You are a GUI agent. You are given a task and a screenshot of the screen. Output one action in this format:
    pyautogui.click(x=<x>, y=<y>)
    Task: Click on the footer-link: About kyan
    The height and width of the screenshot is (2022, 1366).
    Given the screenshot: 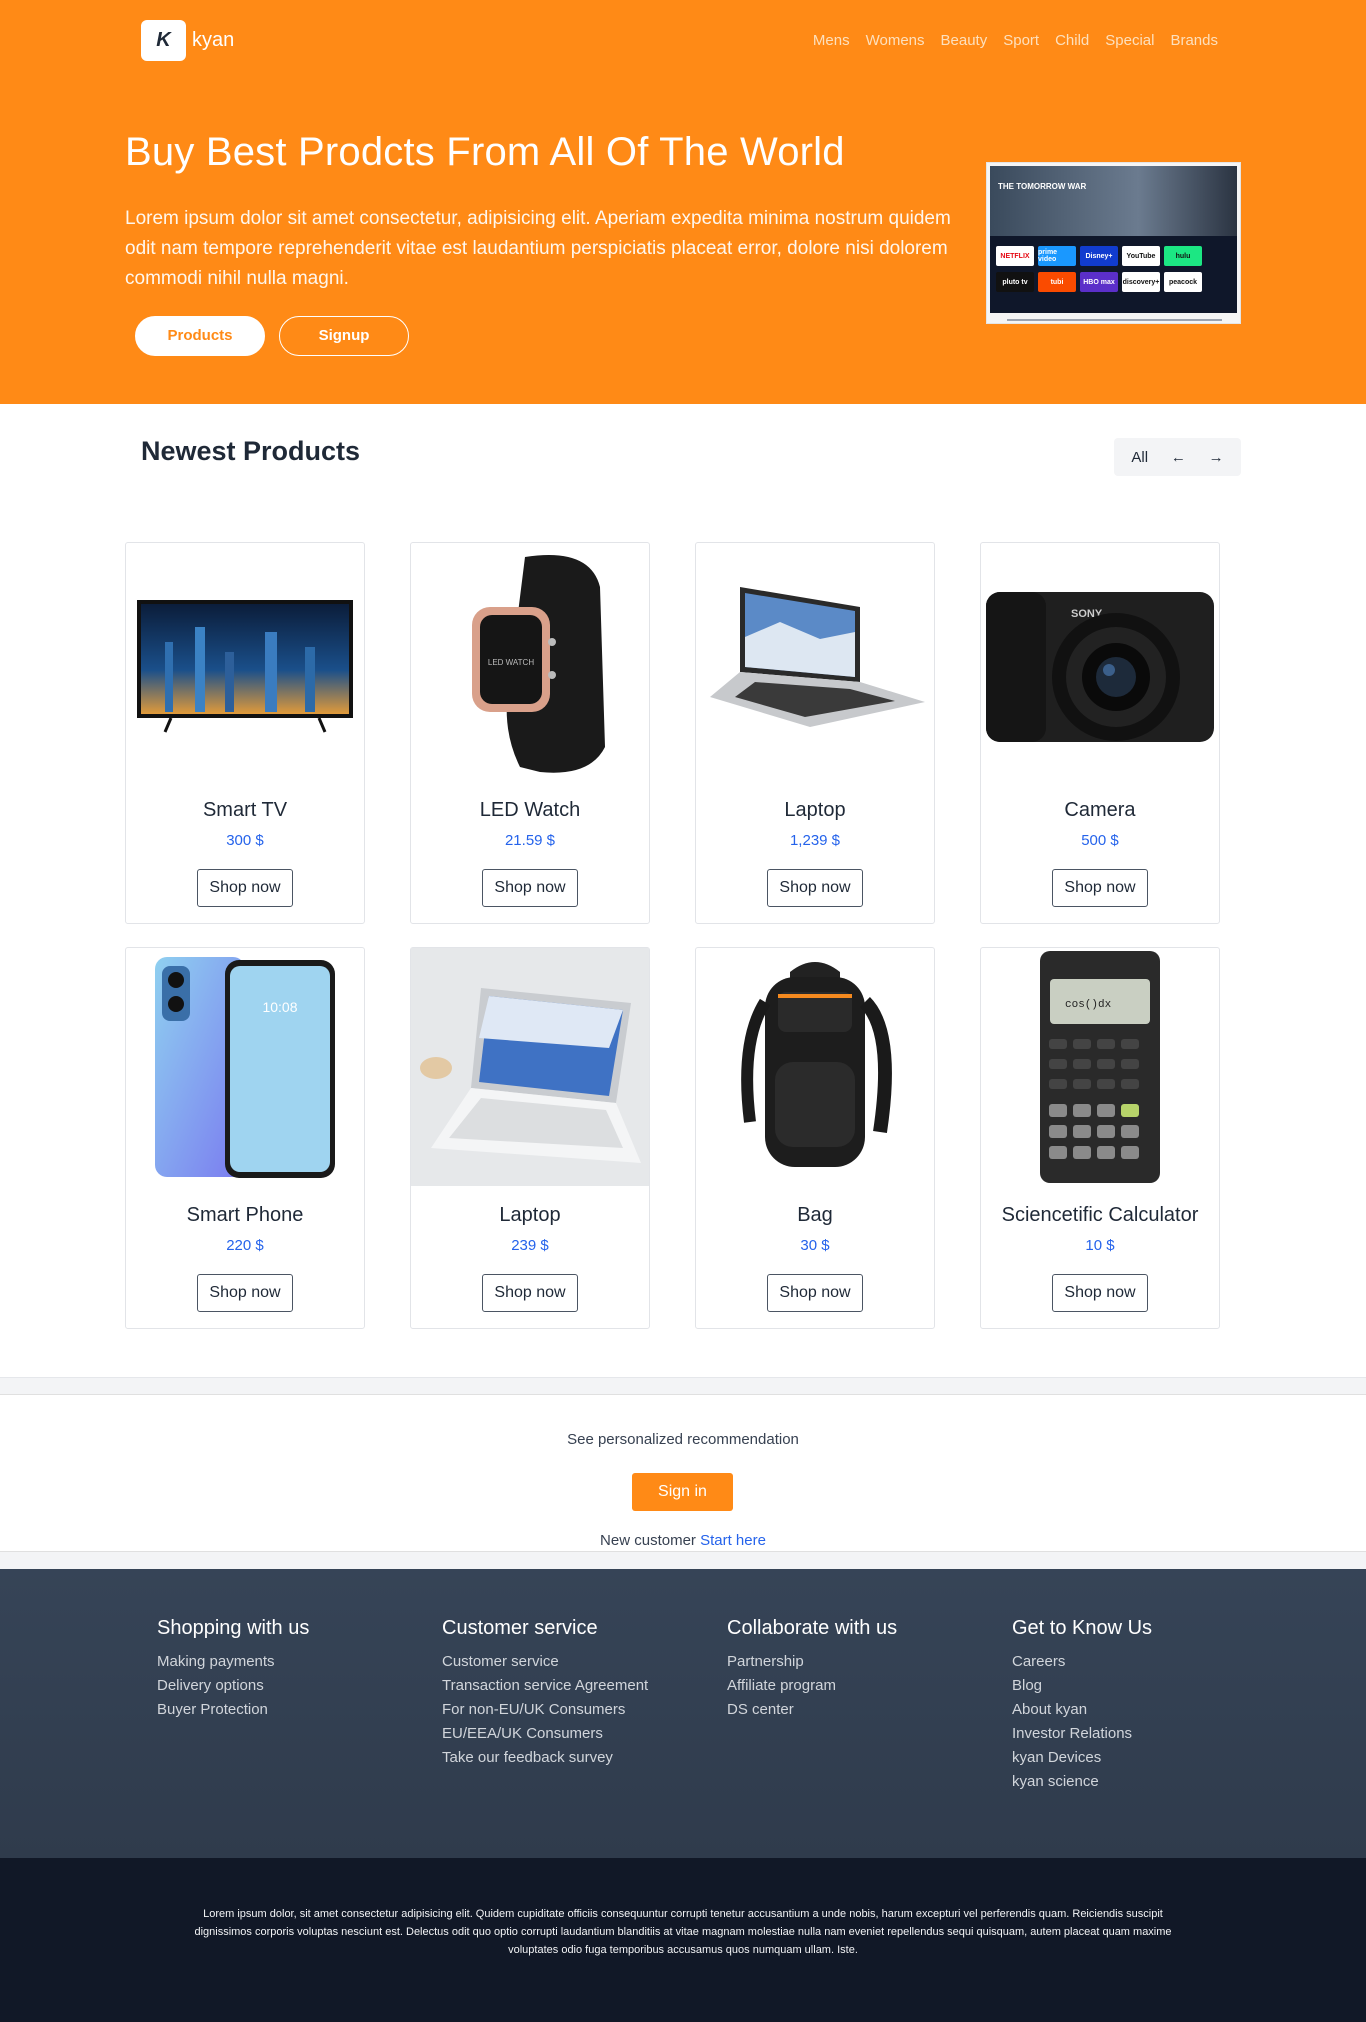 What is the action you would take?
    pyautogui.click(x=1082, y=1710)
    